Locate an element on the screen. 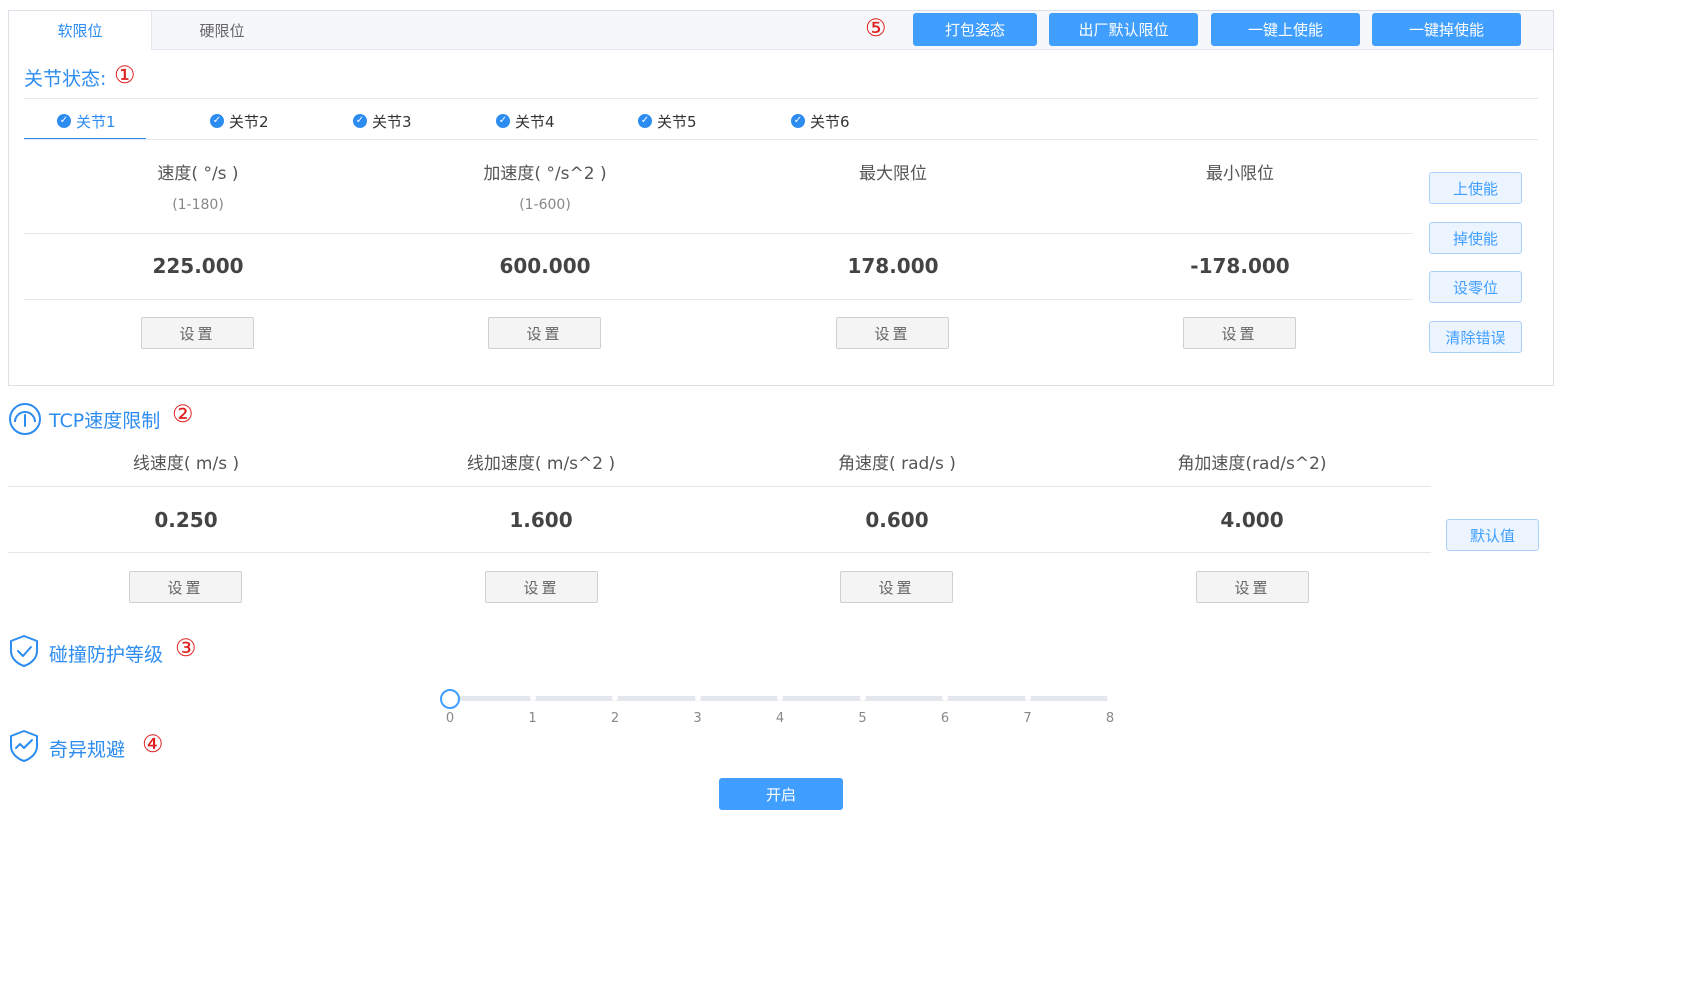 Image resolution: width=1705 pixels, height=992 pixels. slider-tick-label: 3 is located at coordinates (697, 718).